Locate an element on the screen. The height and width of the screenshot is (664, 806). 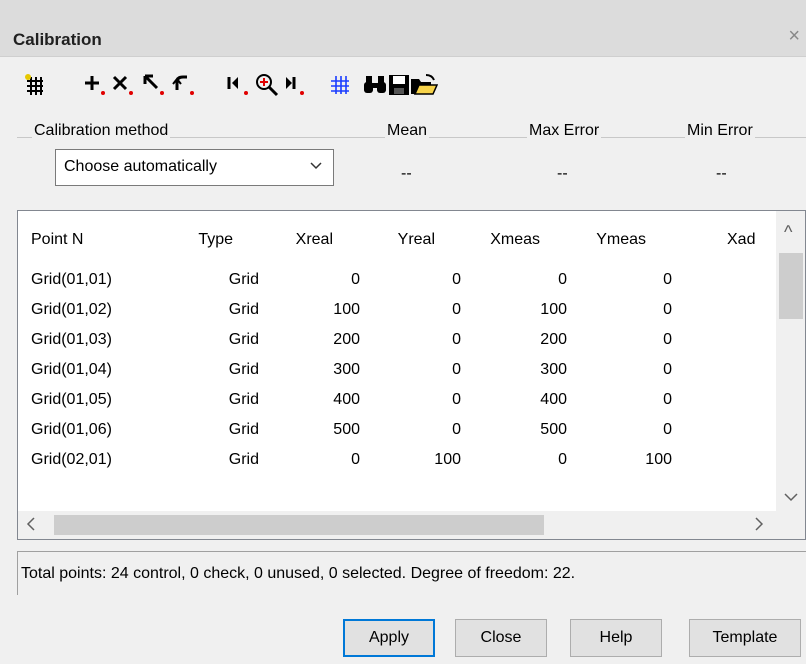
chevron-down-icon is located at coordinates (316, 168).